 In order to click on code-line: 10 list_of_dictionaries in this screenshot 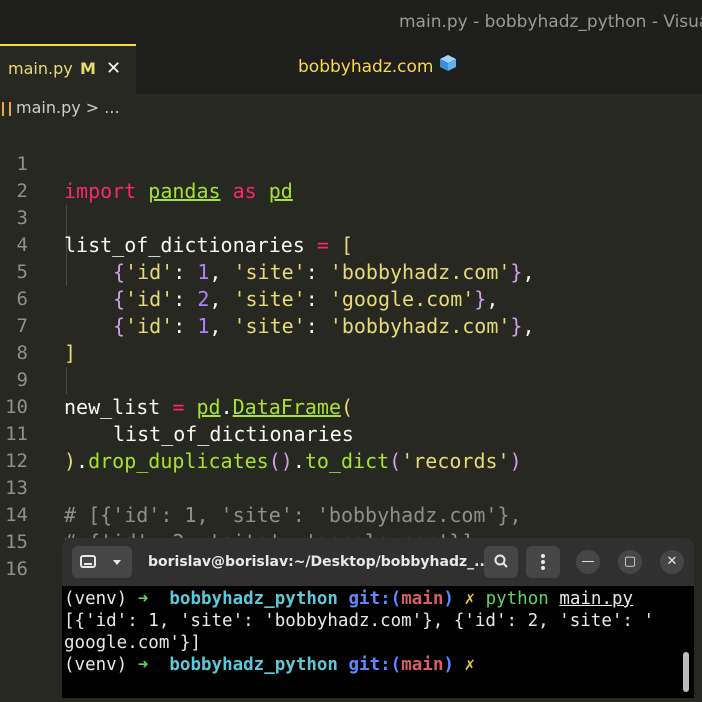, I will do `click(351, 406)`.